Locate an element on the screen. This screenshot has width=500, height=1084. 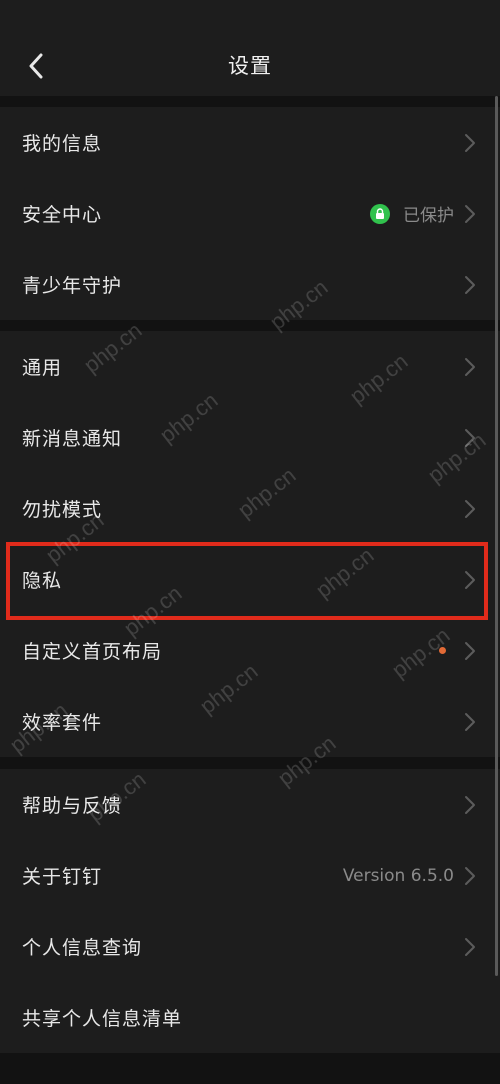
scrollbar is located at coordinates (496, 536).